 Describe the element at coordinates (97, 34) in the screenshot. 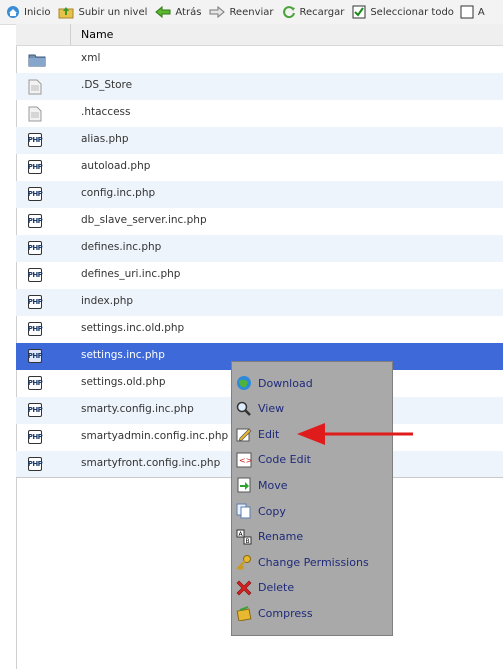

I see `column-header-name: Name` at that location.